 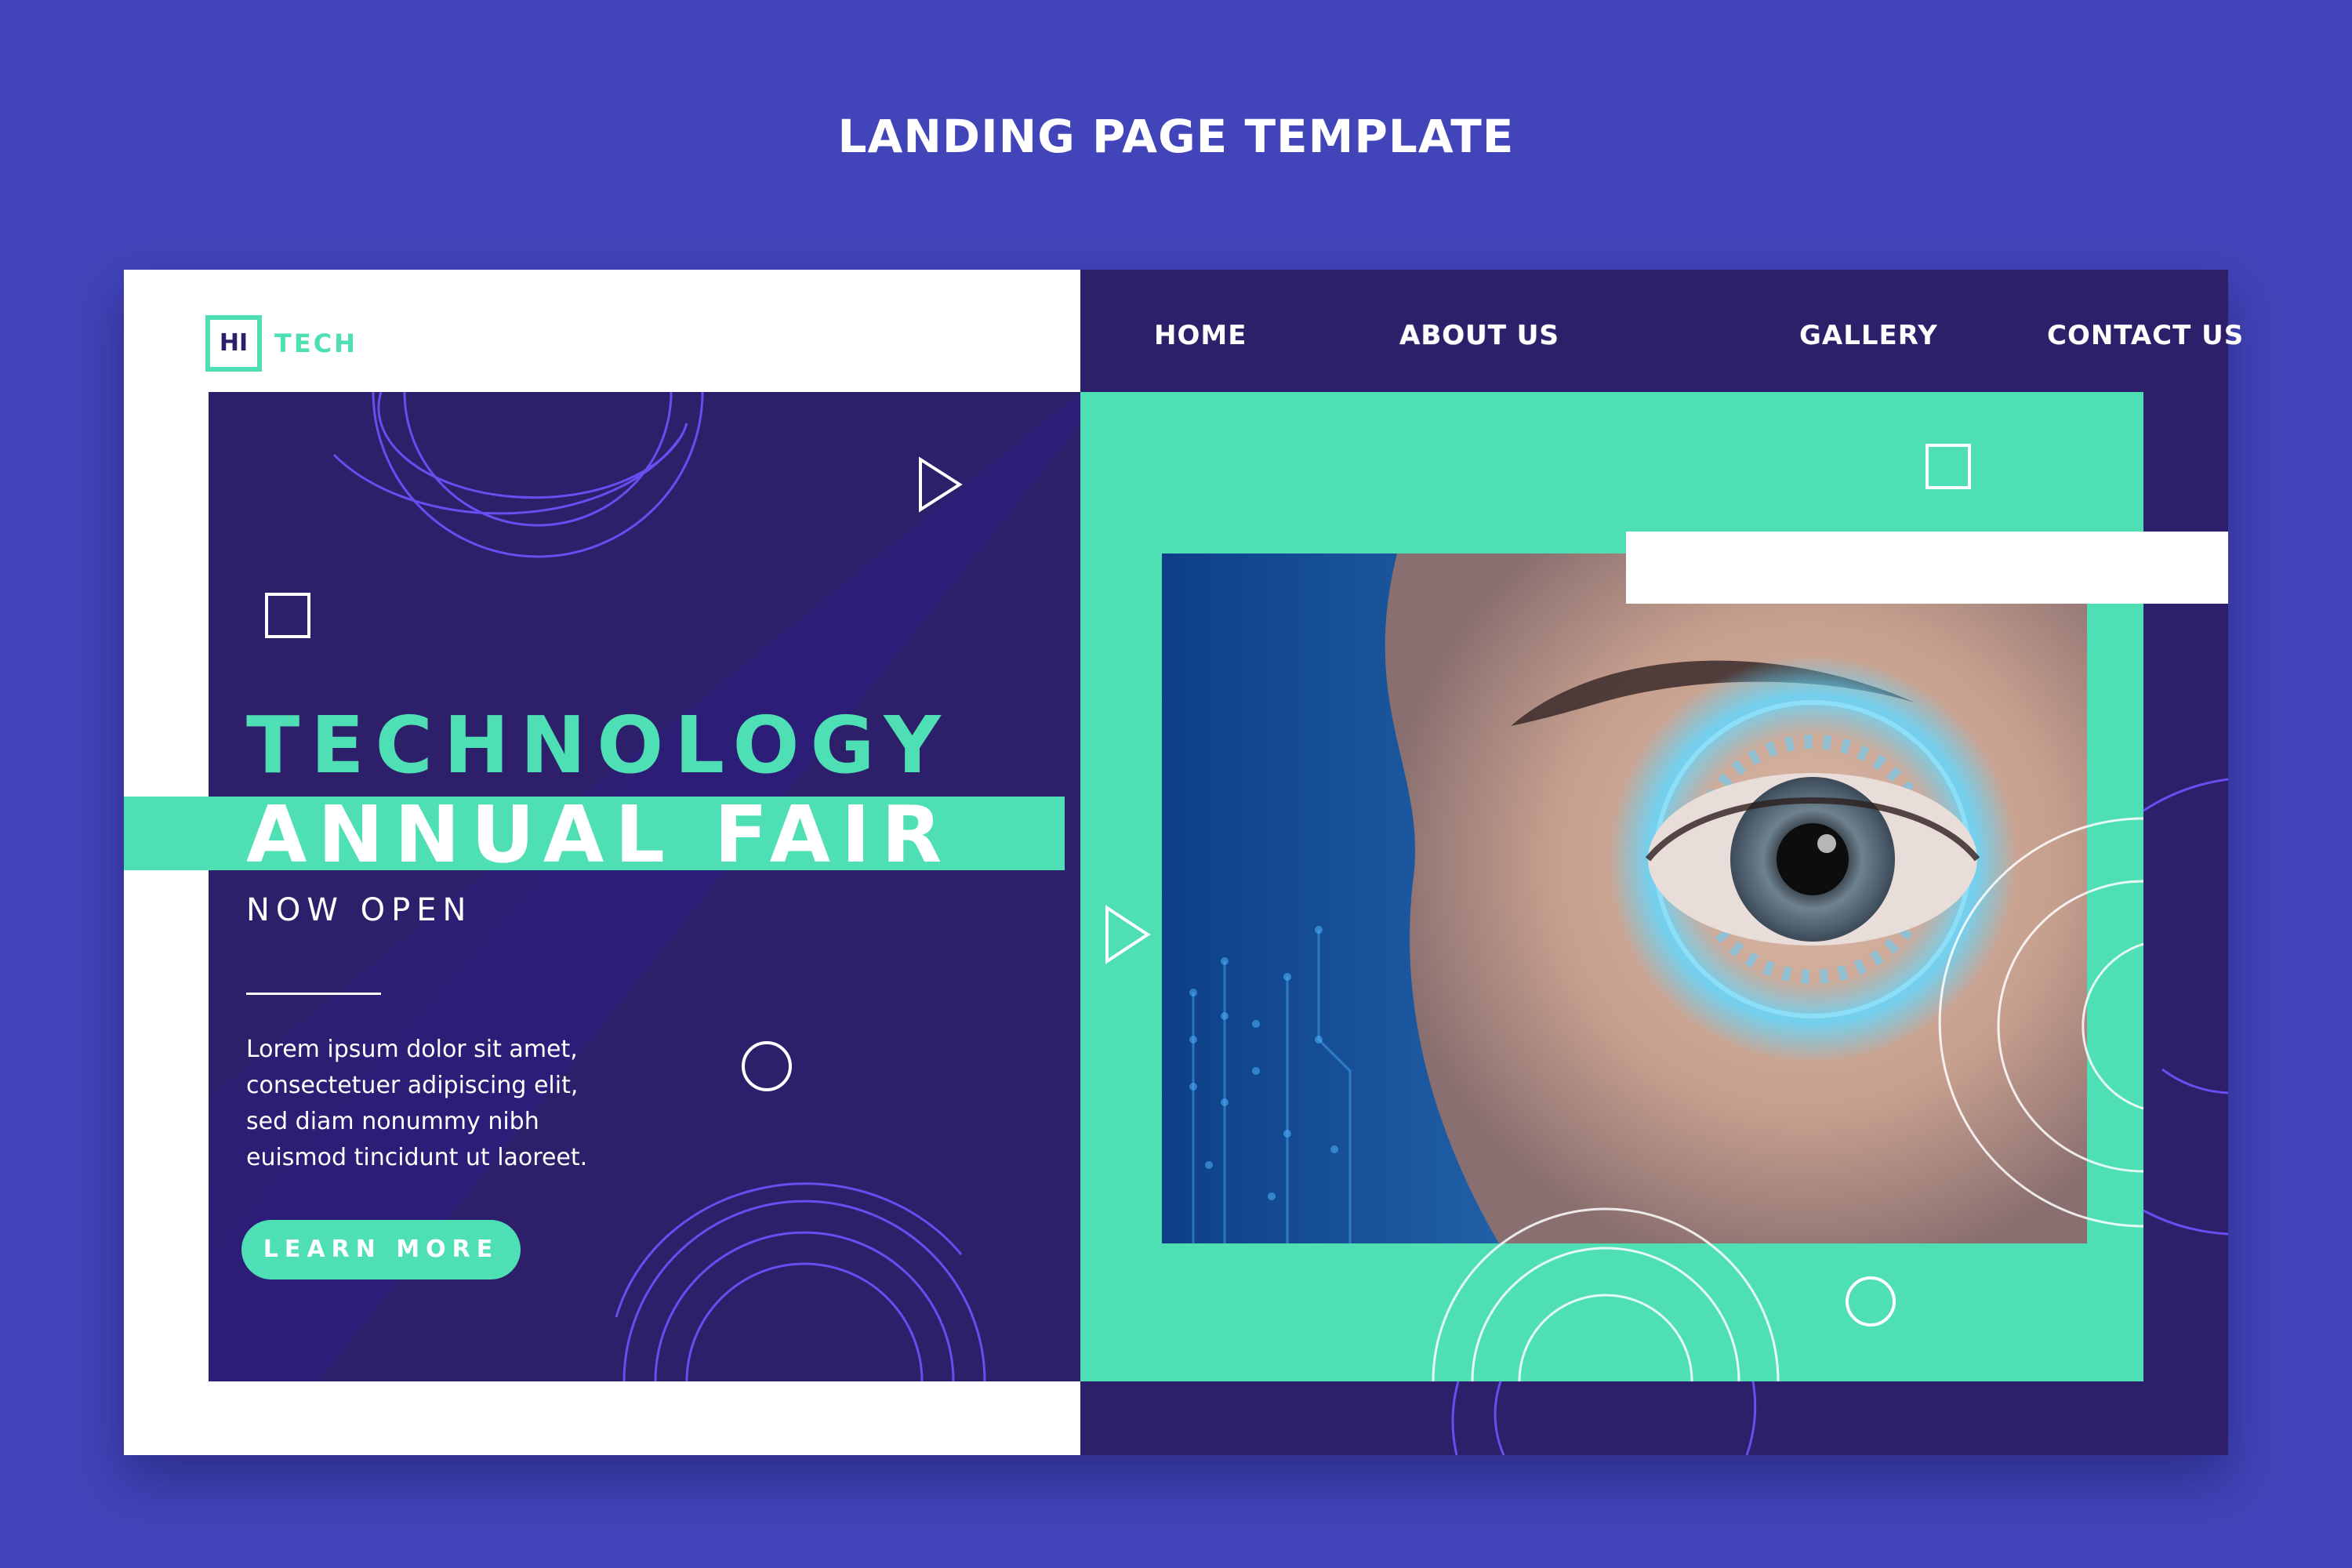 What do you see at coordinates (1813, 859) in the screenshot?
I see `pupil` at bounding box center [1813, 859].